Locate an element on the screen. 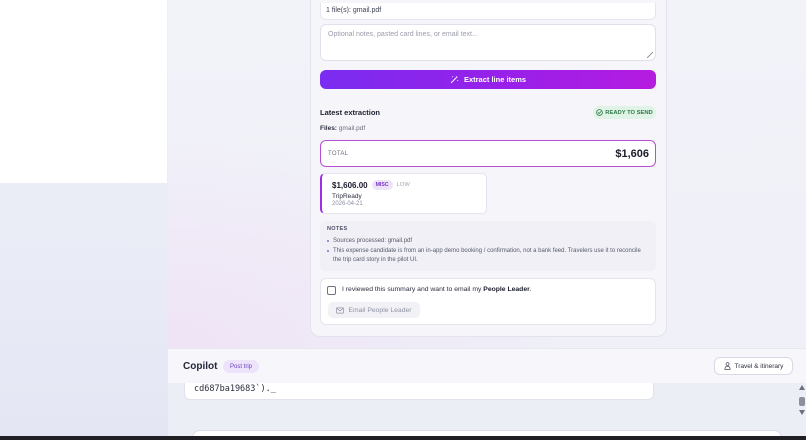 This screenshot has height=440, width=806. resize-grip-icon is located at coordinates (650, 55).